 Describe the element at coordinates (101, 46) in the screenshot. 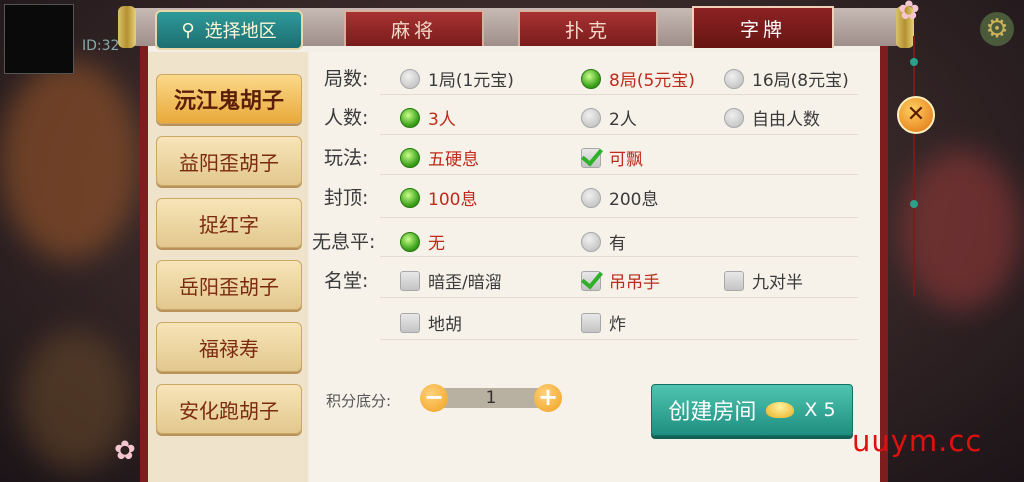

I see `player-id: ID:32` at that location.